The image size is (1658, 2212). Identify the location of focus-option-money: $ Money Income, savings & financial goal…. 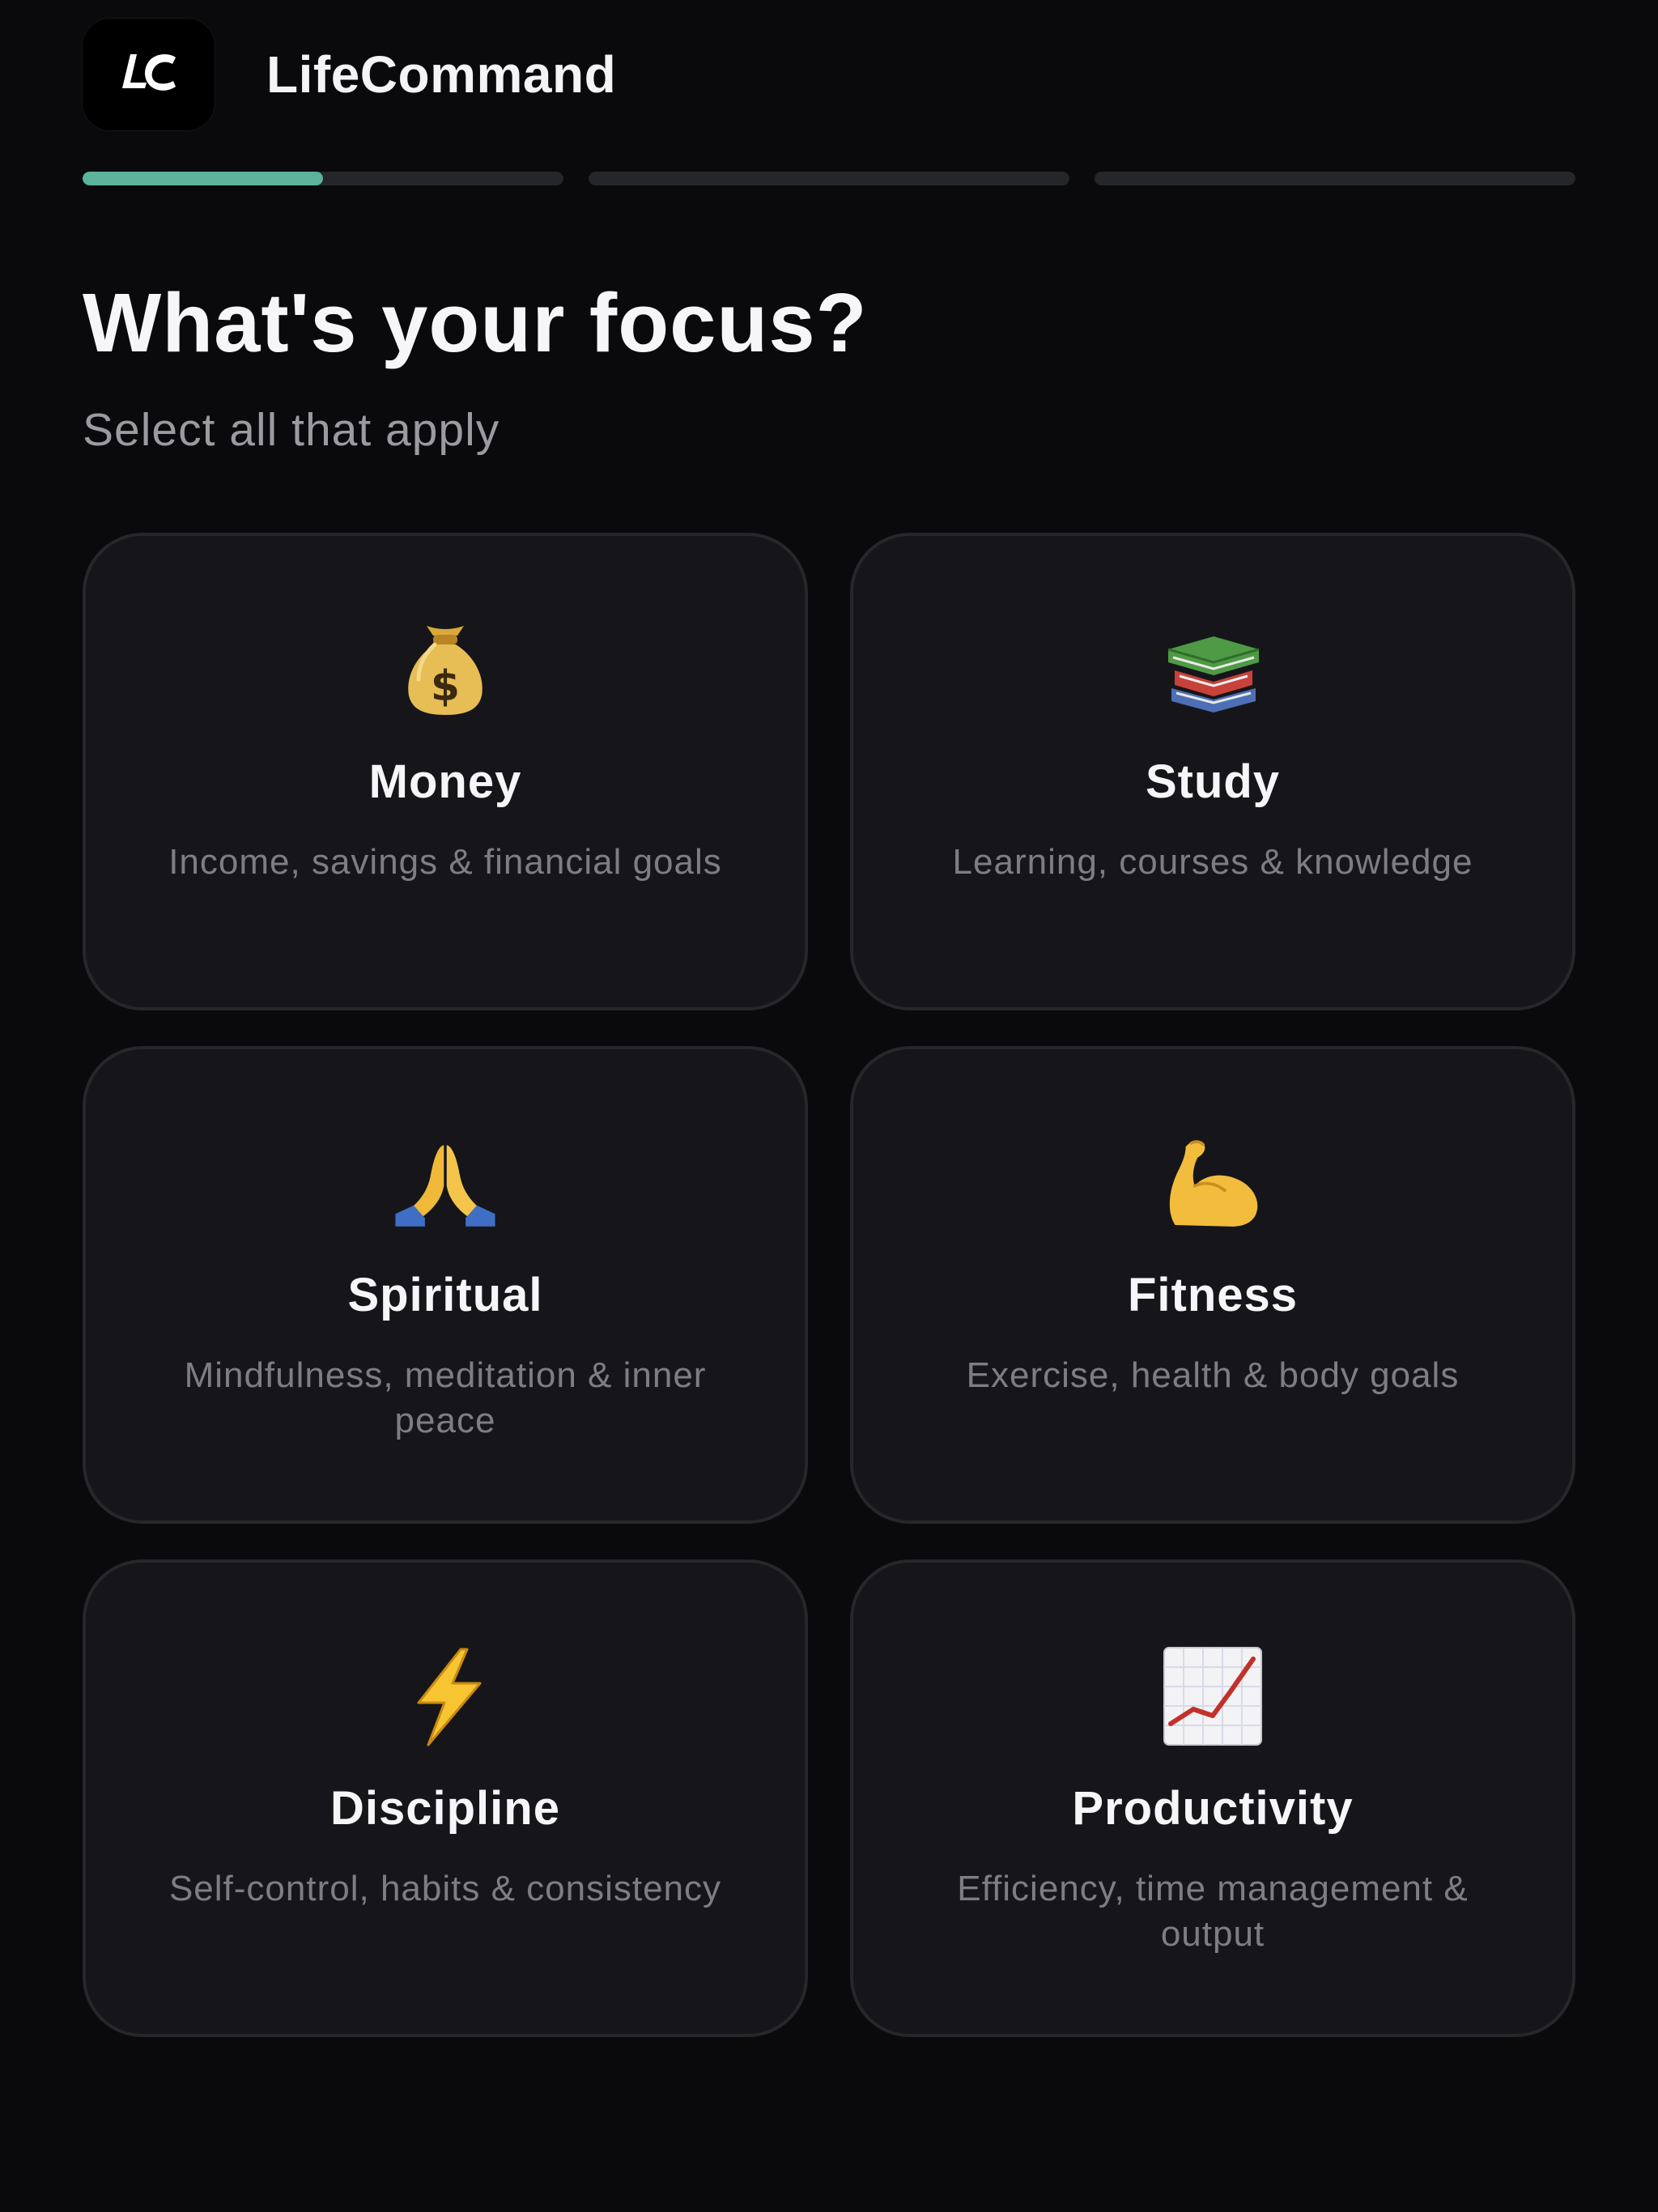
(445, 772).